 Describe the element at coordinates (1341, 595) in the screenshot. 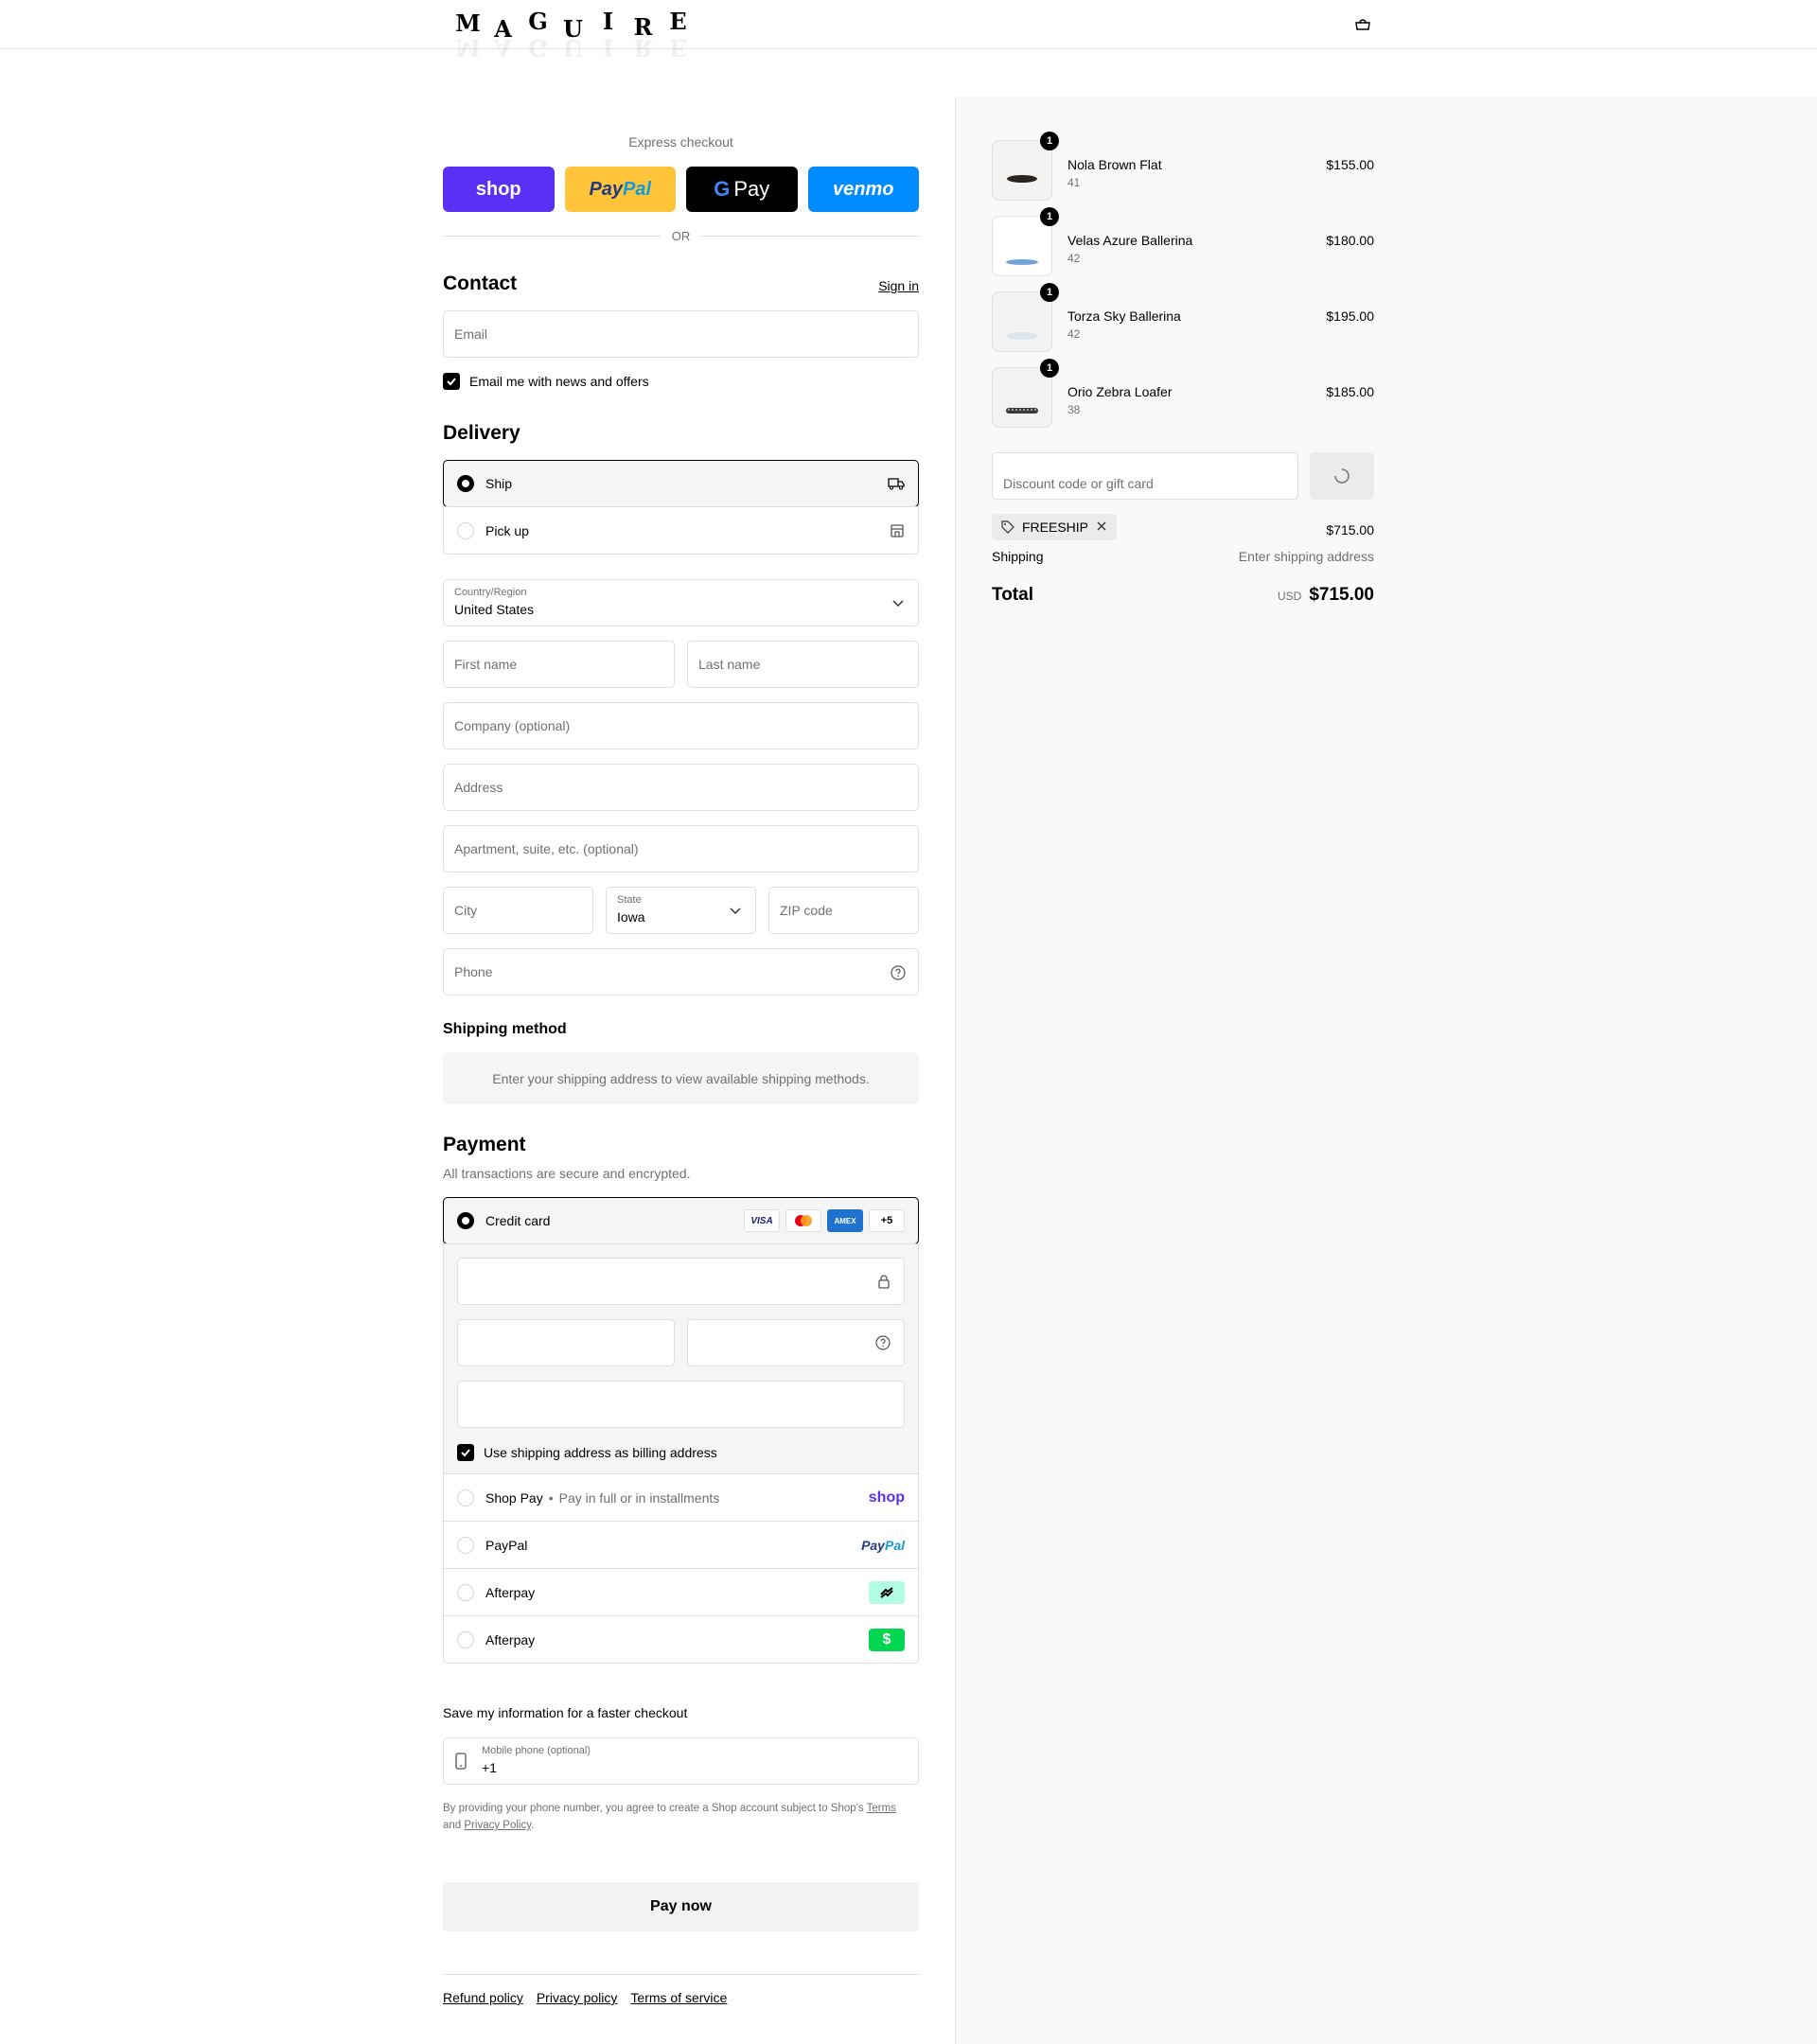

I see `total-amount: $715.00` at that location.